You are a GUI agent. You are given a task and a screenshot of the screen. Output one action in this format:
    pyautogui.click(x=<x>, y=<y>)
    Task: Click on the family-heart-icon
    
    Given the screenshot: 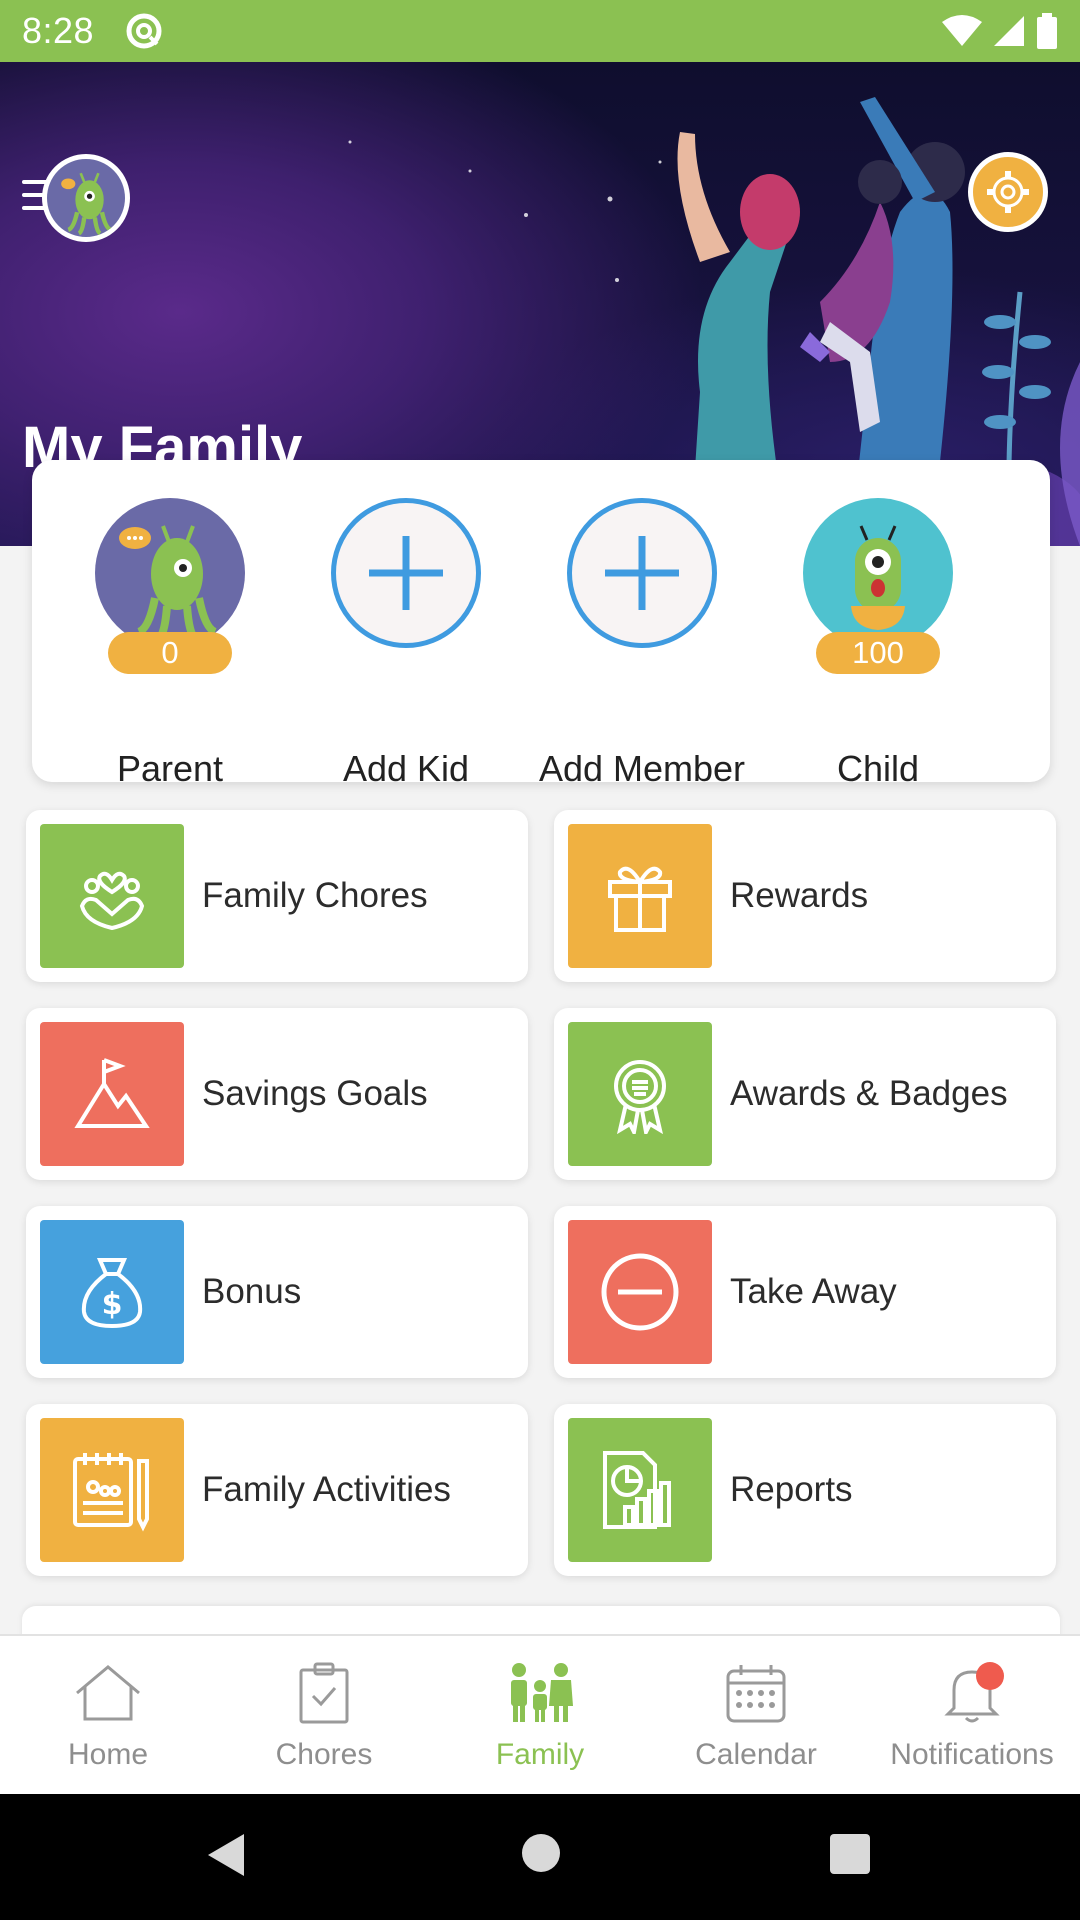 What is the action you would take?
    pyautogui.click(x=112, y=896)
    